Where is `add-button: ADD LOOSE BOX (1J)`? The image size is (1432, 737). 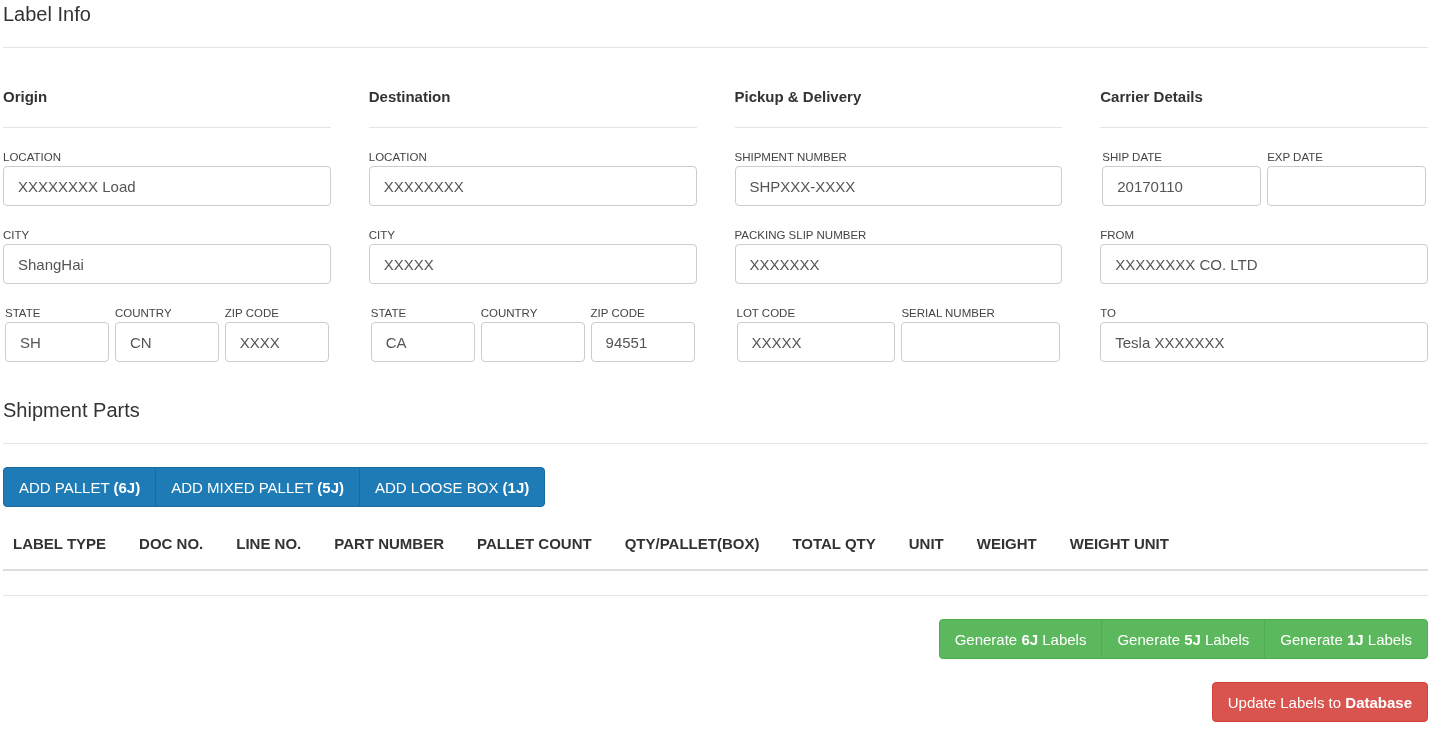
add-button: ADD LOOSE BOX (1J) is located at coordinates (452, 487).